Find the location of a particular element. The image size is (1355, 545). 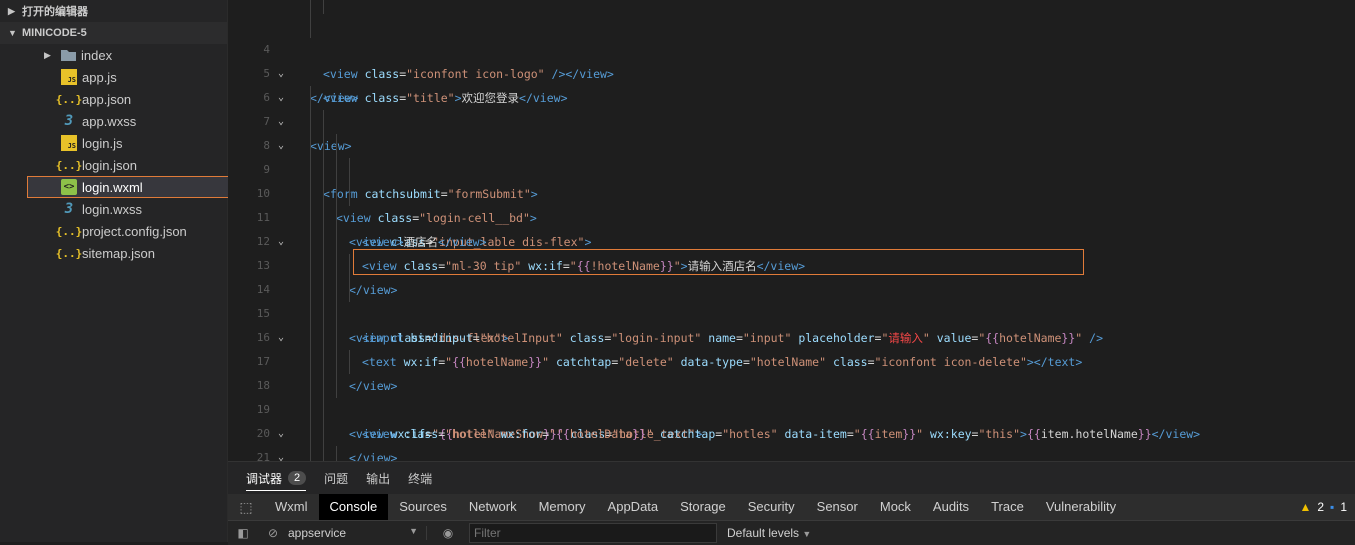

warnings-count: 2 is located at coordinates (1321, 507).